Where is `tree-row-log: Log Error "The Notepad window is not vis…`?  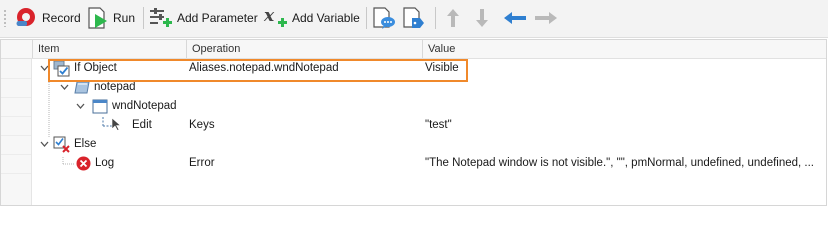
tree-row-log: Log Error "The Notepad window is not vis… is located at coordinates (428, 163).